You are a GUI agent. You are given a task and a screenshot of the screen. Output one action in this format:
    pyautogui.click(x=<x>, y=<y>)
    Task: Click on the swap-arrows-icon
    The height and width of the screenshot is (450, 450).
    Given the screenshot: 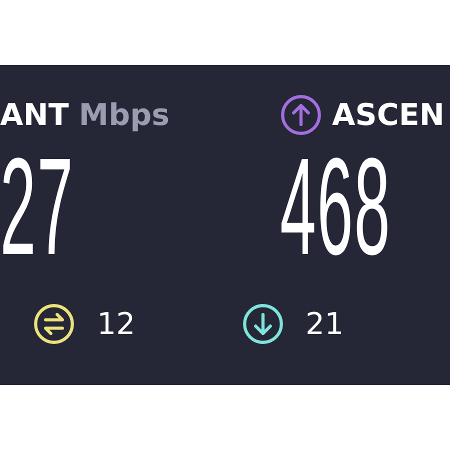 What is the action you would take?
    pyautogui.click(x=54, y=324)
    